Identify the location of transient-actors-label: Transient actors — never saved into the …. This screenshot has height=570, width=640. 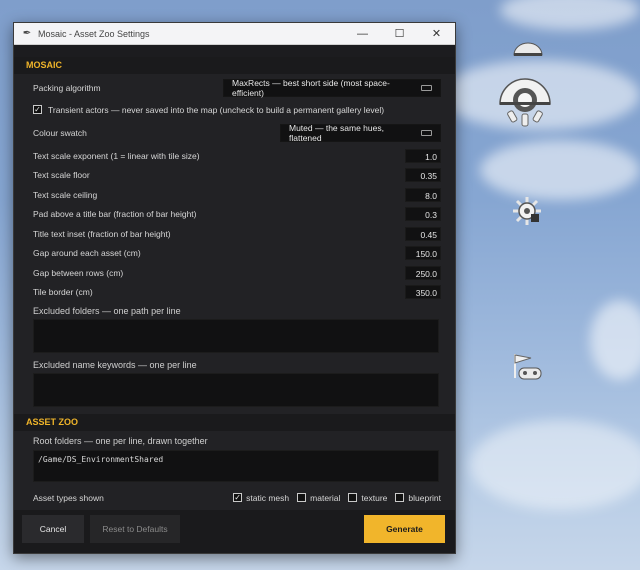
(216, 109).